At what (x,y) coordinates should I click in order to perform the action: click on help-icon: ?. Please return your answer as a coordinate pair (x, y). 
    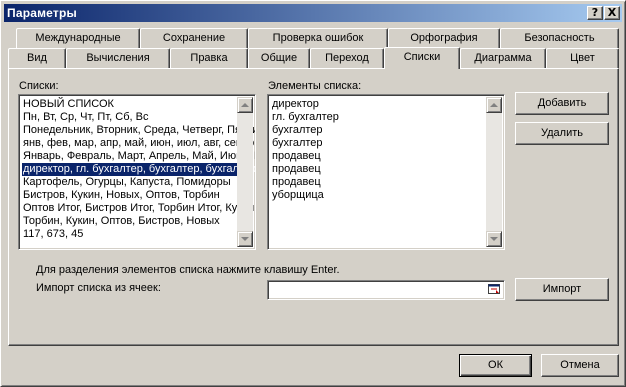
    Looking at the image, I should click on (595, 12).